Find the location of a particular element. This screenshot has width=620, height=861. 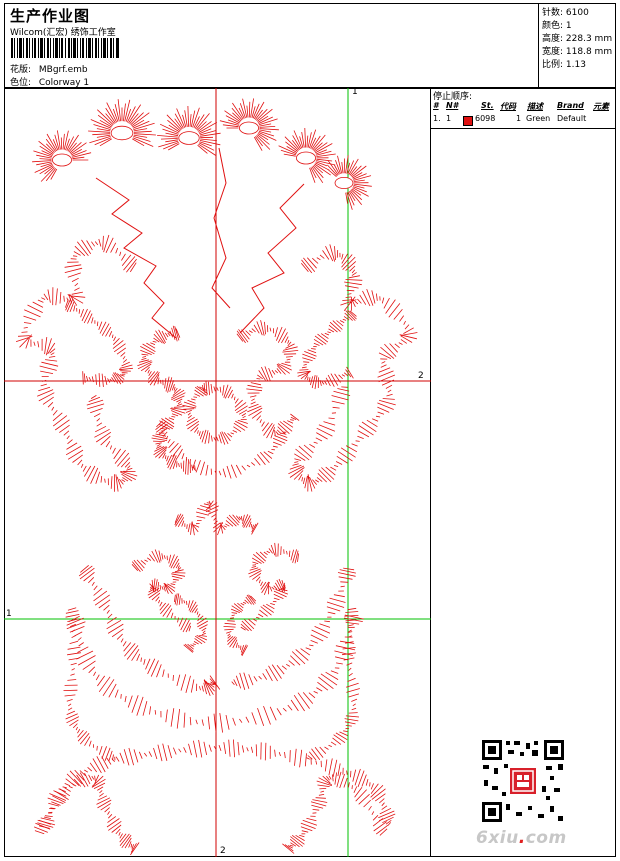

col-elem: 元素 is located at coordinates (601, 106).